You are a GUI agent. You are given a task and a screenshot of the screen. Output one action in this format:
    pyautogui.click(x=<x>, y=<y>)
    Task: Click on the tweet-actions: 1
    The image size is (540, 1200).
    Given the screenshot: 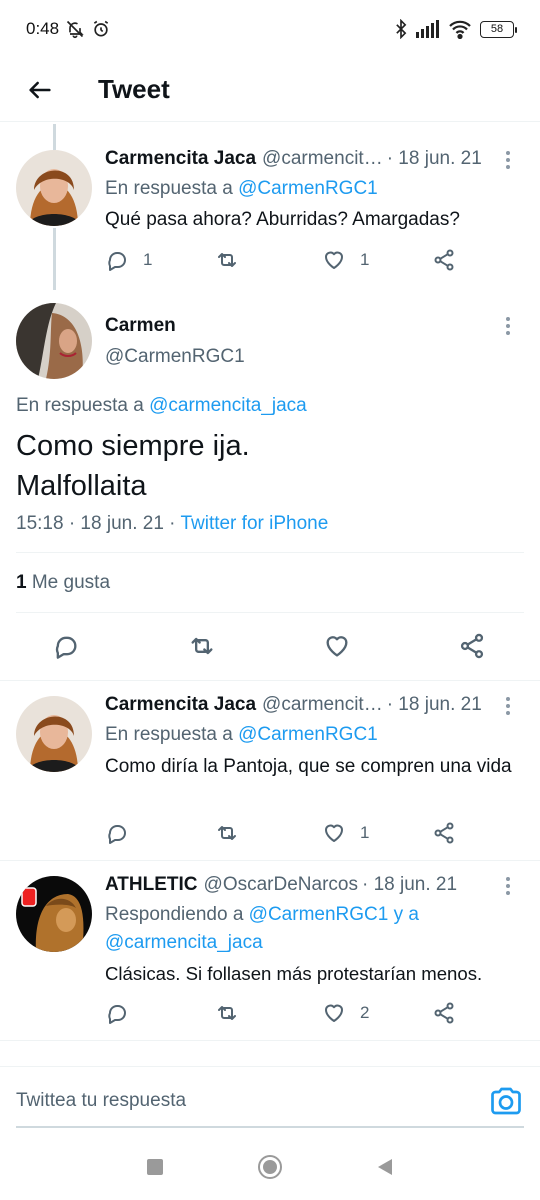 What is the action you would take?
    pyautogui.click(x=285, y=833)
    